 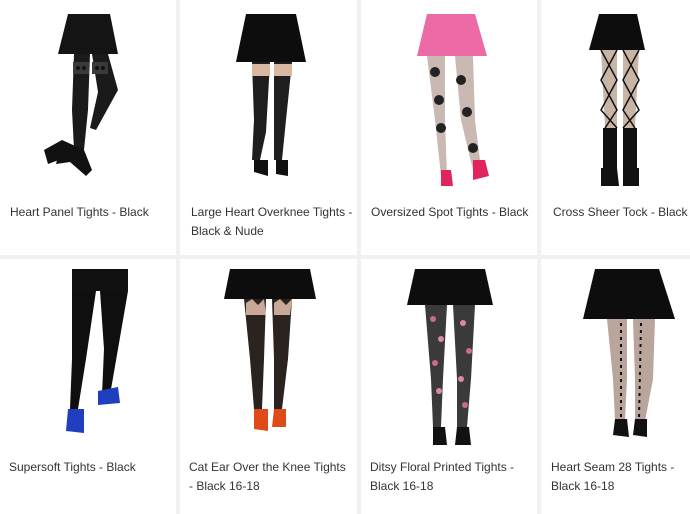 What do you see at coordinates (621, 212) in the screenshot?
I see `product-title: Cross Sheer Tock - Black` at bounding box center [621, 212].